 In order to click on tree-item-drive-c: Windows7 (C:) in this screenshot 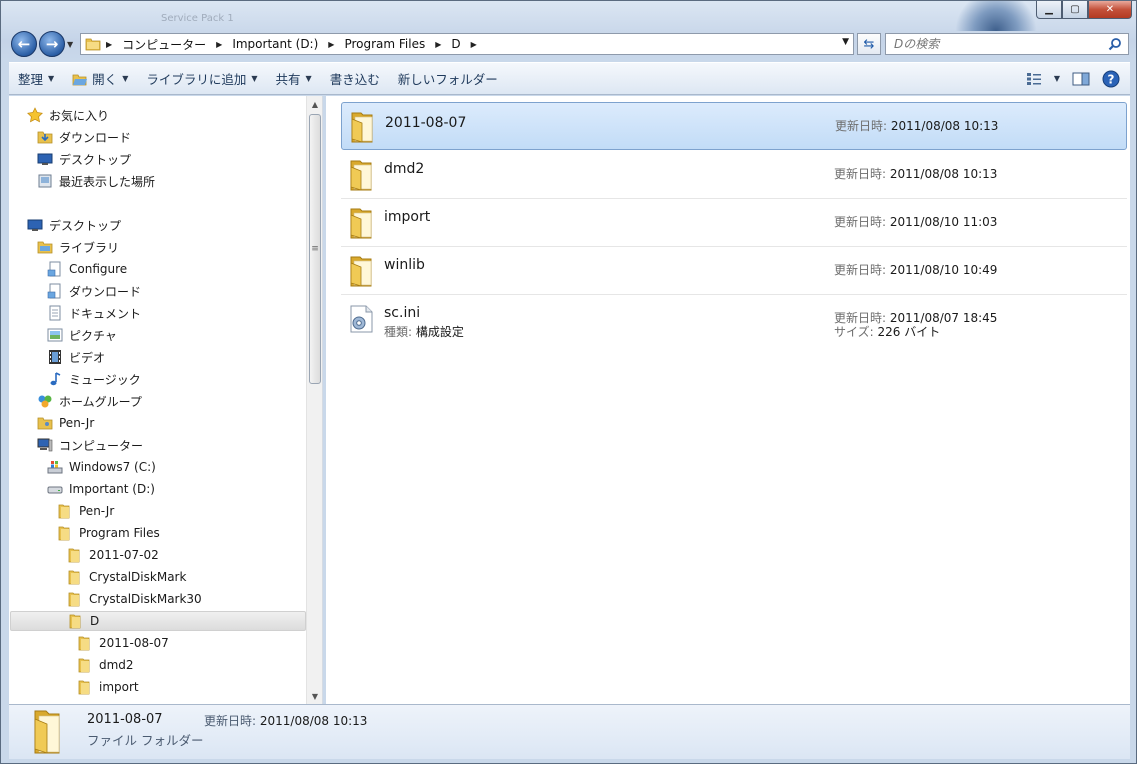, I will do `click(101, 467)`.